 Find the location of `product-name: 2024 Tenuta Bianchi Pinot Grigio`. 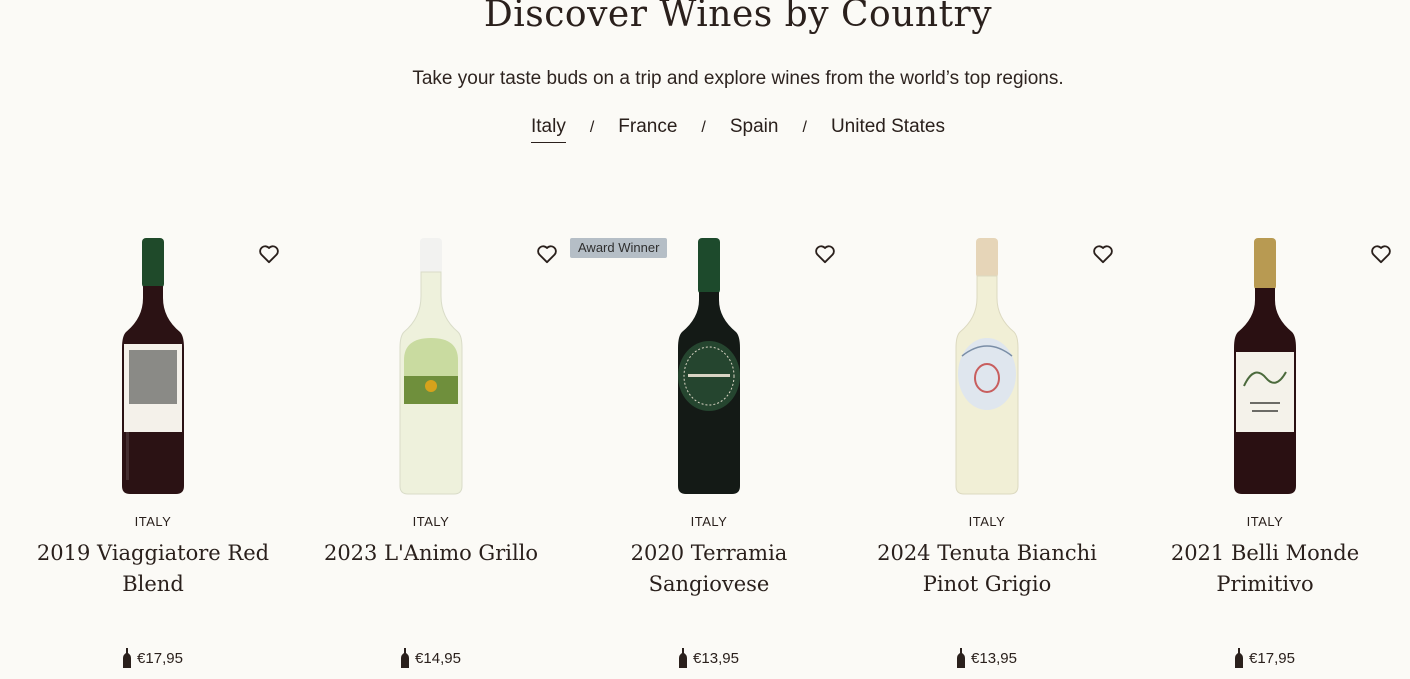

product-name: 2024 Tenuta Bianchi Pinot Grigio is located at coordinates (987, 569).